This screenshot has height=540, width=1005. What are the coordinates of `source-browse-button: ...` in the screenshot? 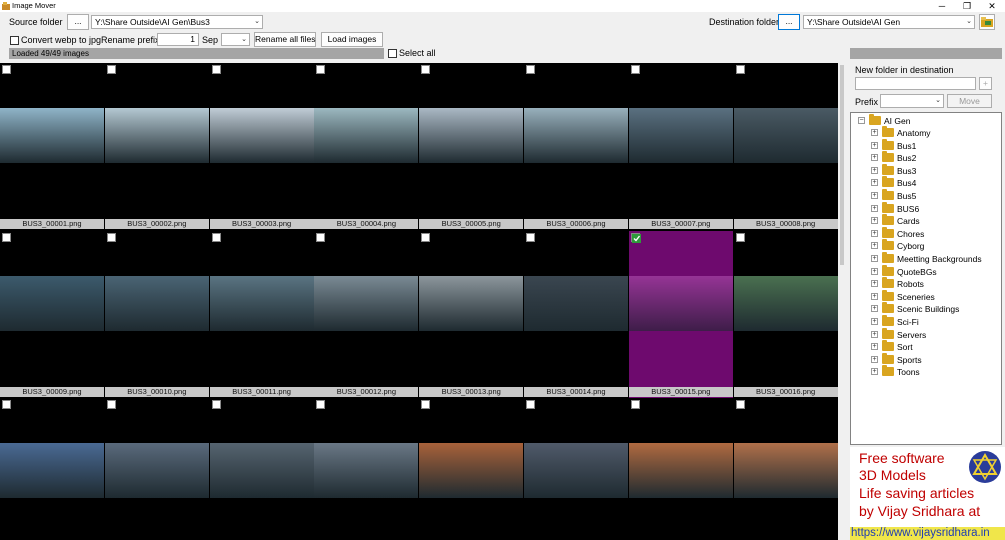 It's located at (78, 22).